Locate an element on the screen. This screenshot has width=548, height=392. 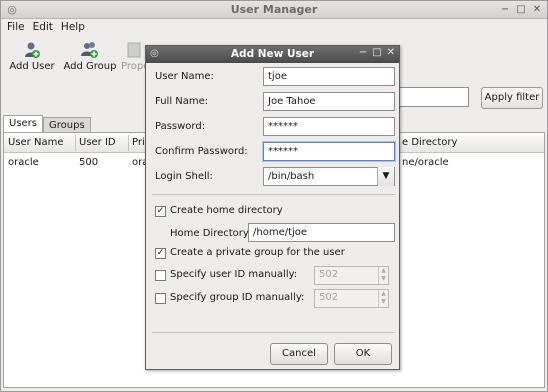
user-name-field: tjoe is located at coordinates (329, 76).